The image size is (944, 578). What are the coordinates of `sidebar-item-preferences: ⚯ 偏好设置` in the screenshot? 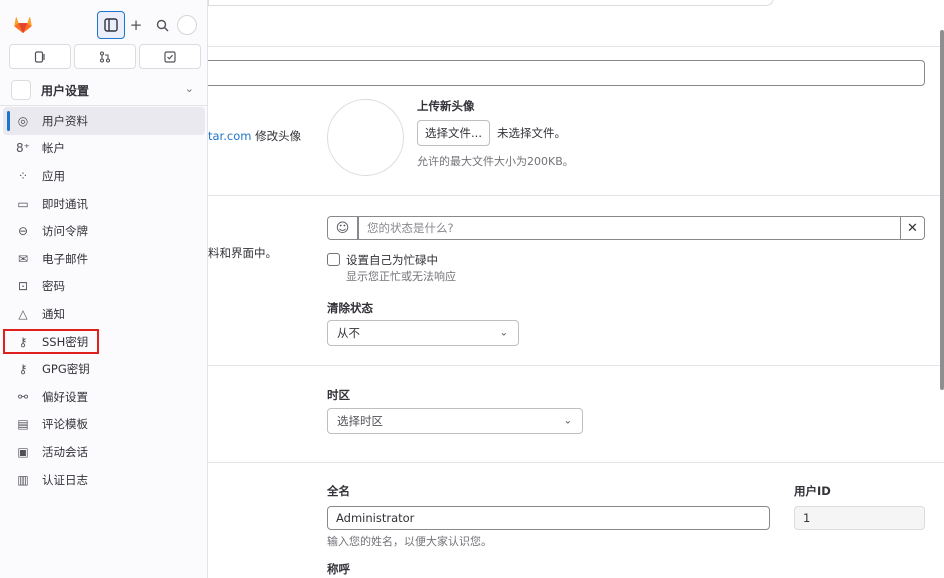 It's located at (104, 397).